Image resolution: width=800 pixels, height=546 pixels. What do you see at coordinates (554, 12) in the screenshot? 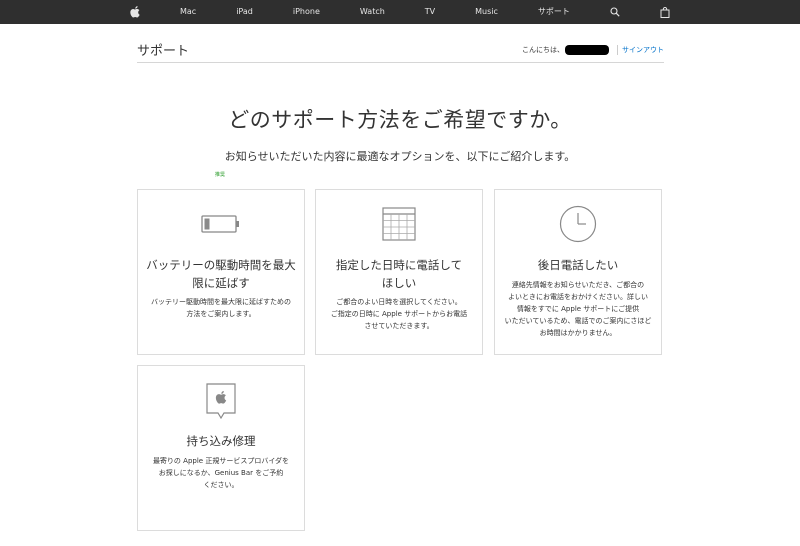
I see `nav-item-support: サポート` at bounding box center [554, 12].